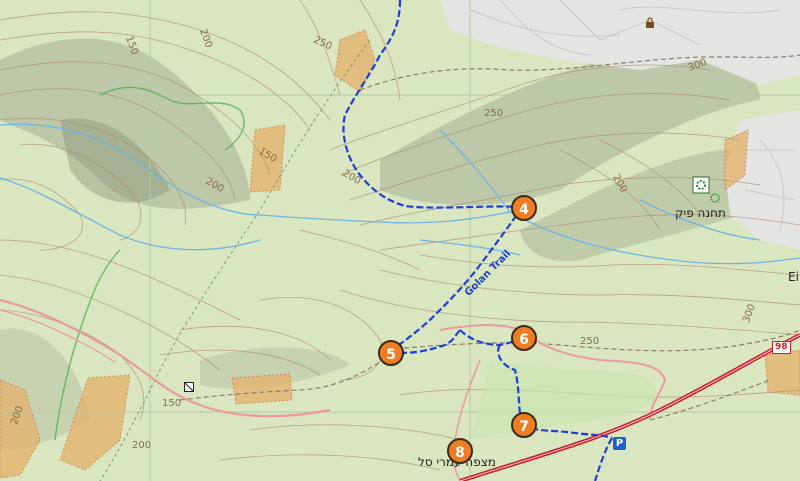 This screenshot has height=481, width=800. Describe the element at coordinates (524, 425) in the screenshot. I see `waypoint-marker-7: 7` at that location.